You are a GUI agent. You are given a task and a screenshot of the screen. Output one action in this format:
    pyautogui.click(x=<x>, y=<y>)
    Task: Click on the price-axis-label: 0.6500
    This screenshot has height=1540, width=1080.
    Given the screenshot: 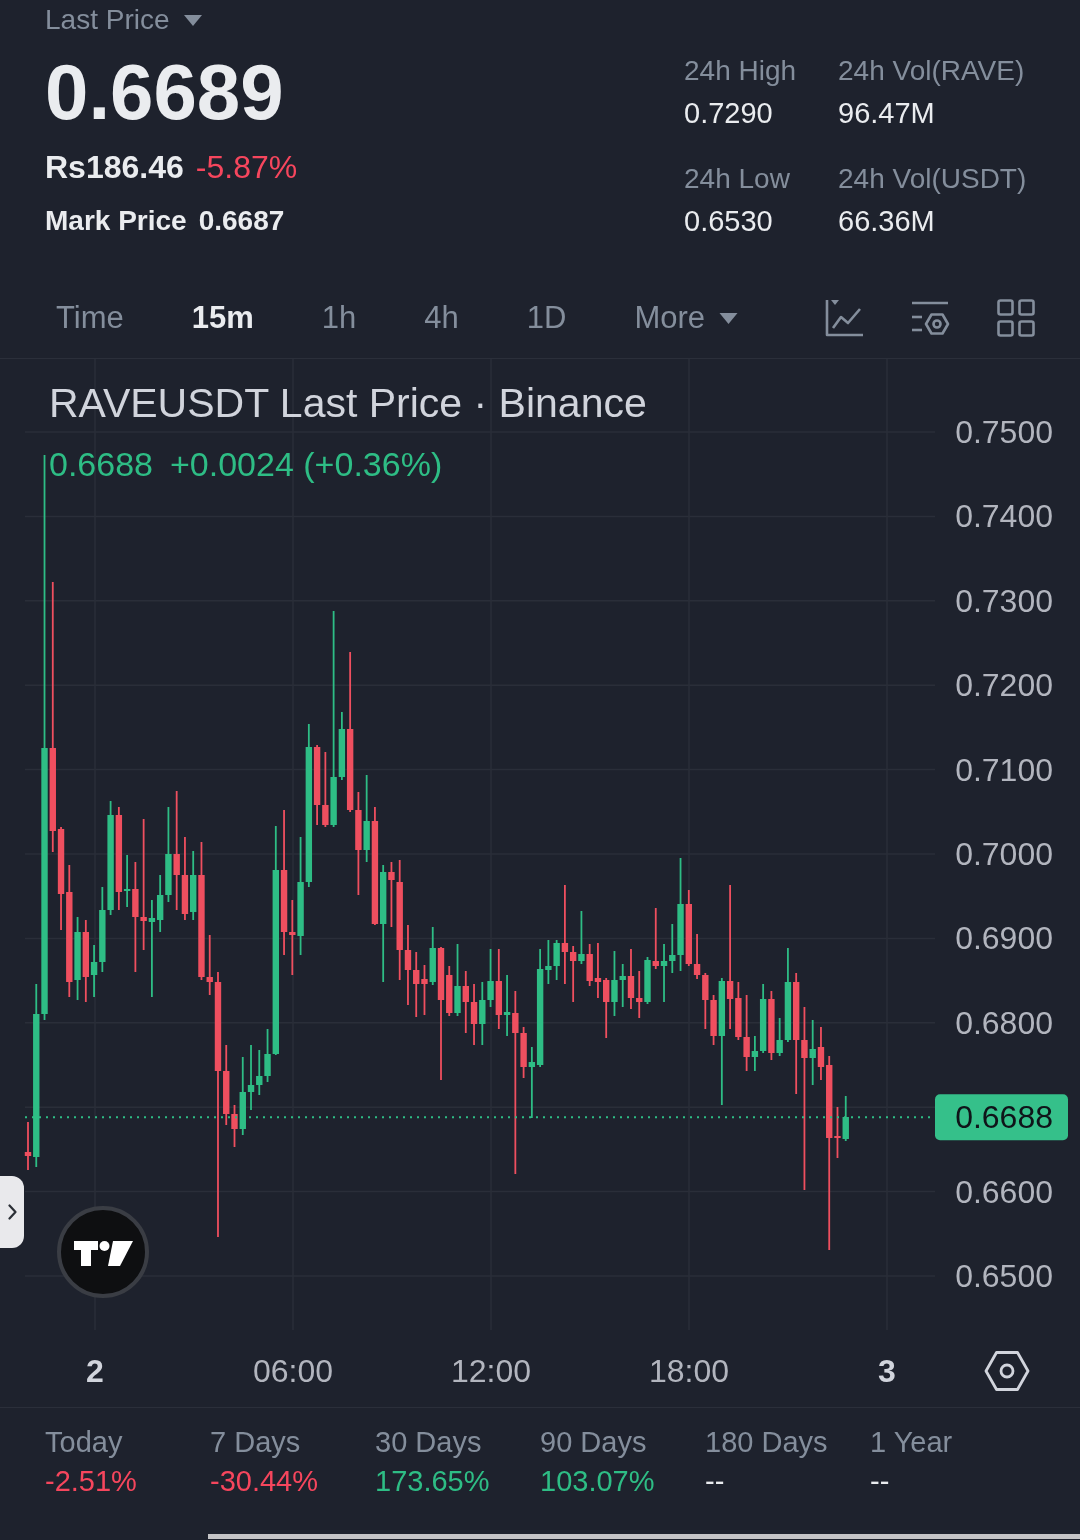 What is the action you would take?
    pyautogui.click(x=1004, y=1276)
    